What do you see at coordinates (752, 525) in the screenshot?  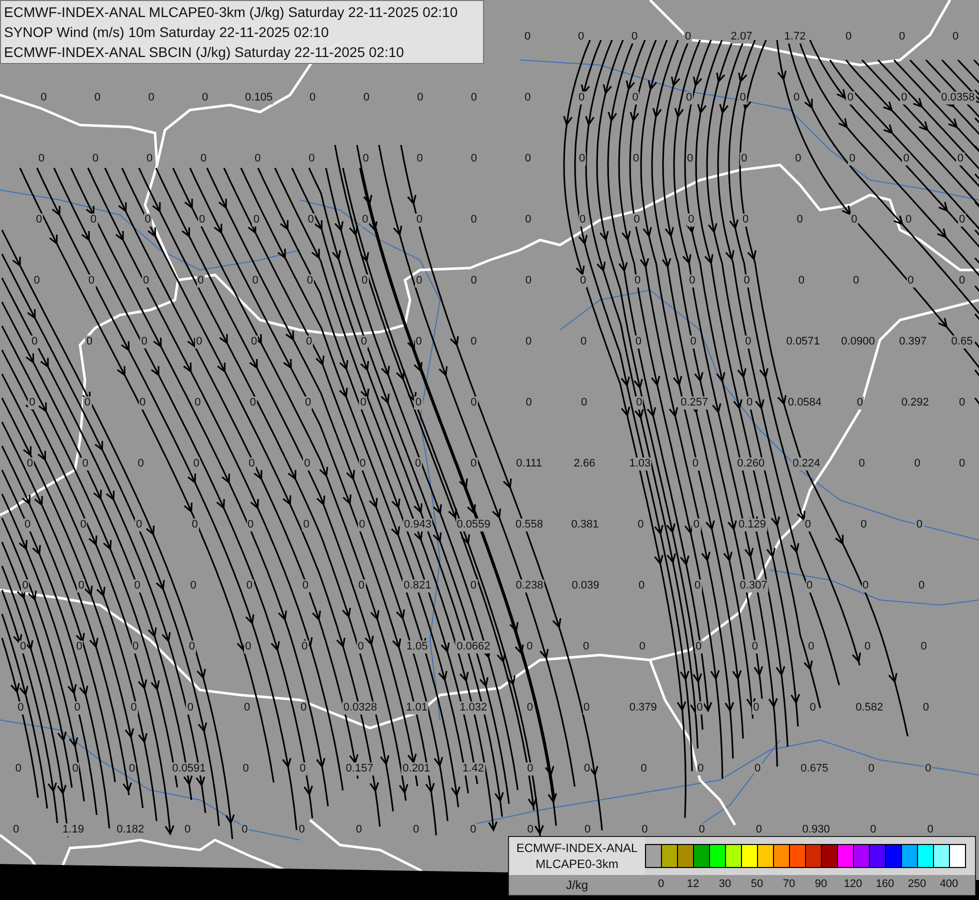 I see `value-label: 0.129` at bounding box center [752, 525].